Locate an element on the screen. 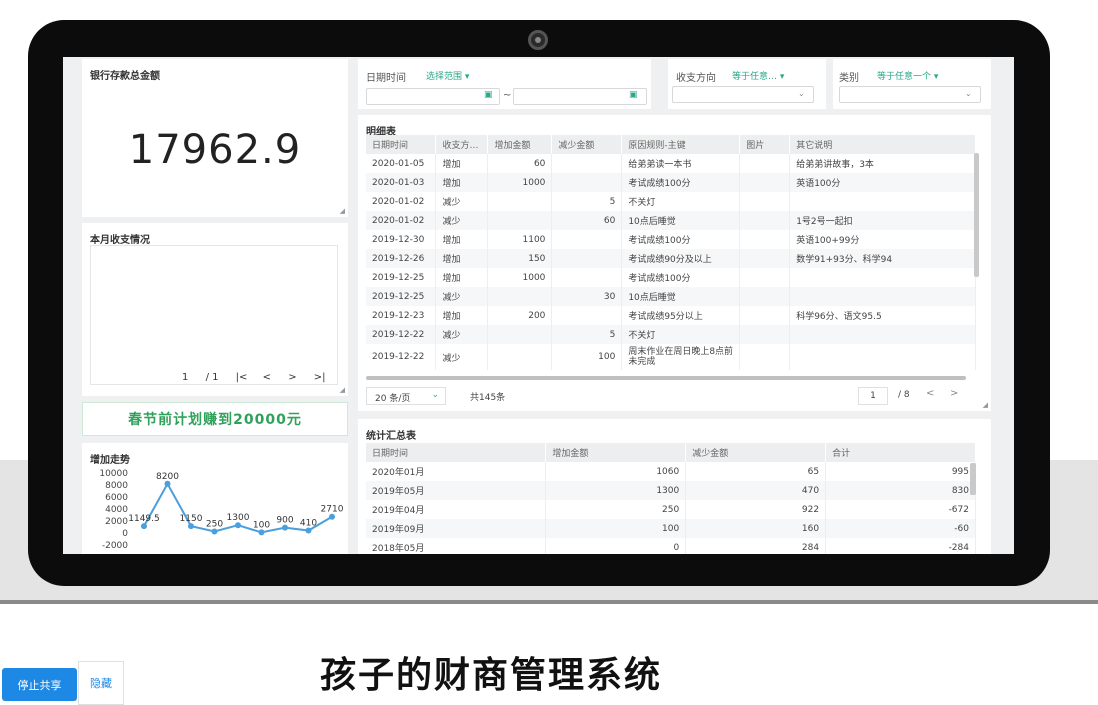 The image size is (1098, 705). table-cell: 周末作业在周日晚上8点前未完成 is located at coordinates (681, 357).